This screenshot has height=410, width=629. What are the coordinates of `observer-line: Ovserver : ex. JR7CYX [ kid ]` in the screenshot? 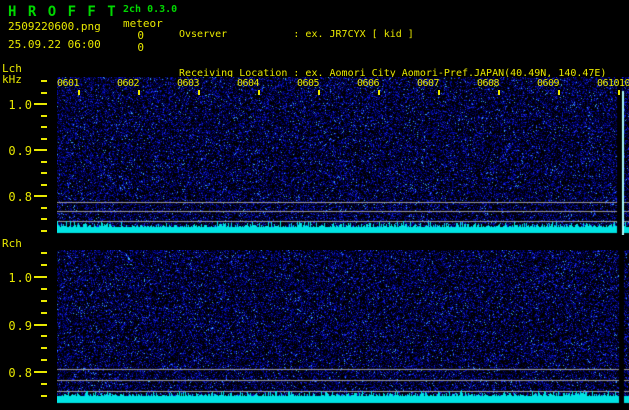 It's located at (296, 34).